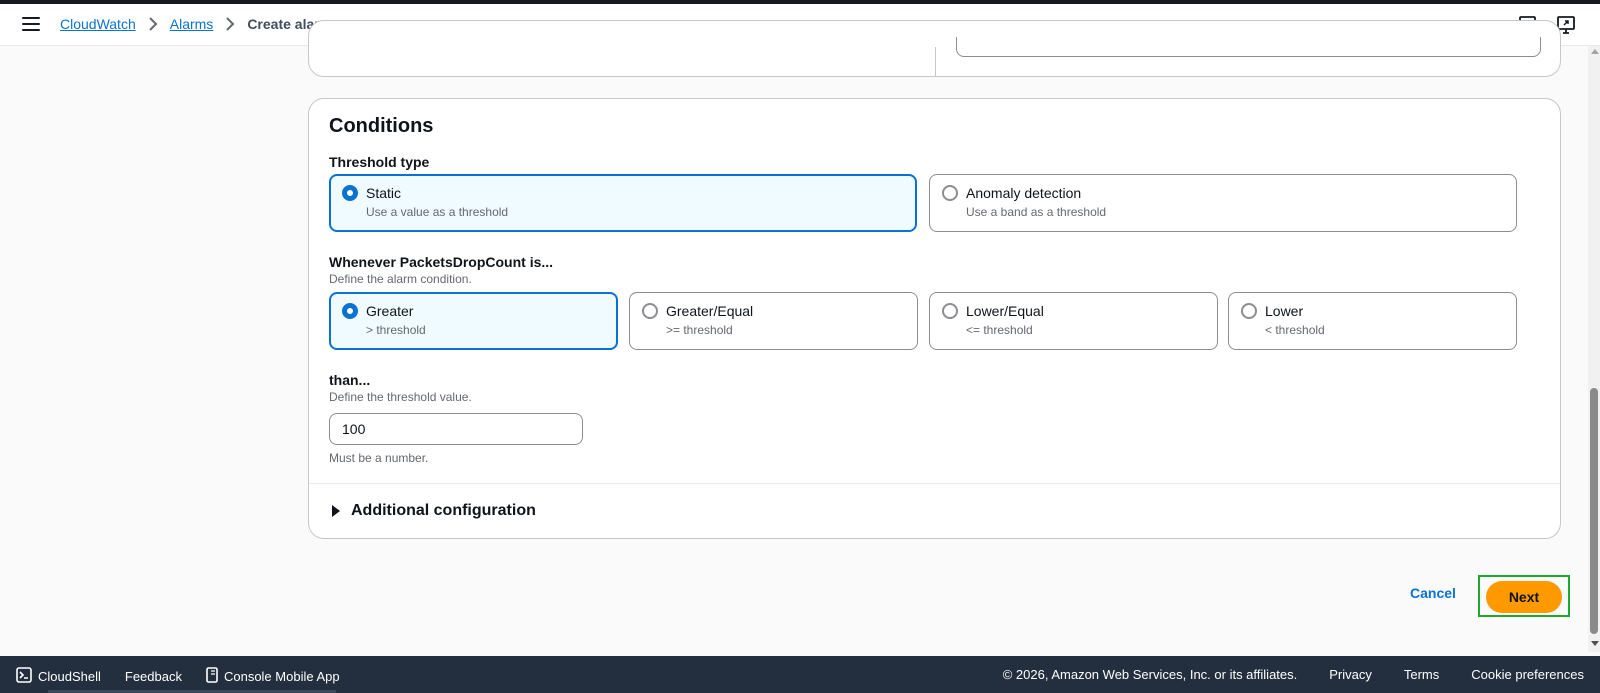 The height and width of the screenshot is (693, 1600). Describe the element at coordinates (192, 24) in the screenshot. I see `breadcrumb-alarms: Alarms` at that location.